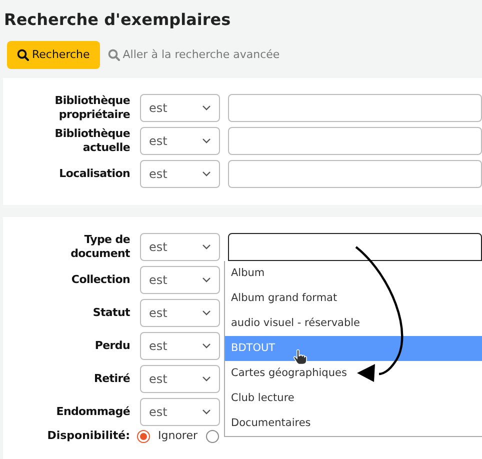 The image size is (482, 459). What do you see at coordinates (88, 436) in the screenshot?
I see `field-label: Disponibilité:` at bounding box center [88, 436].